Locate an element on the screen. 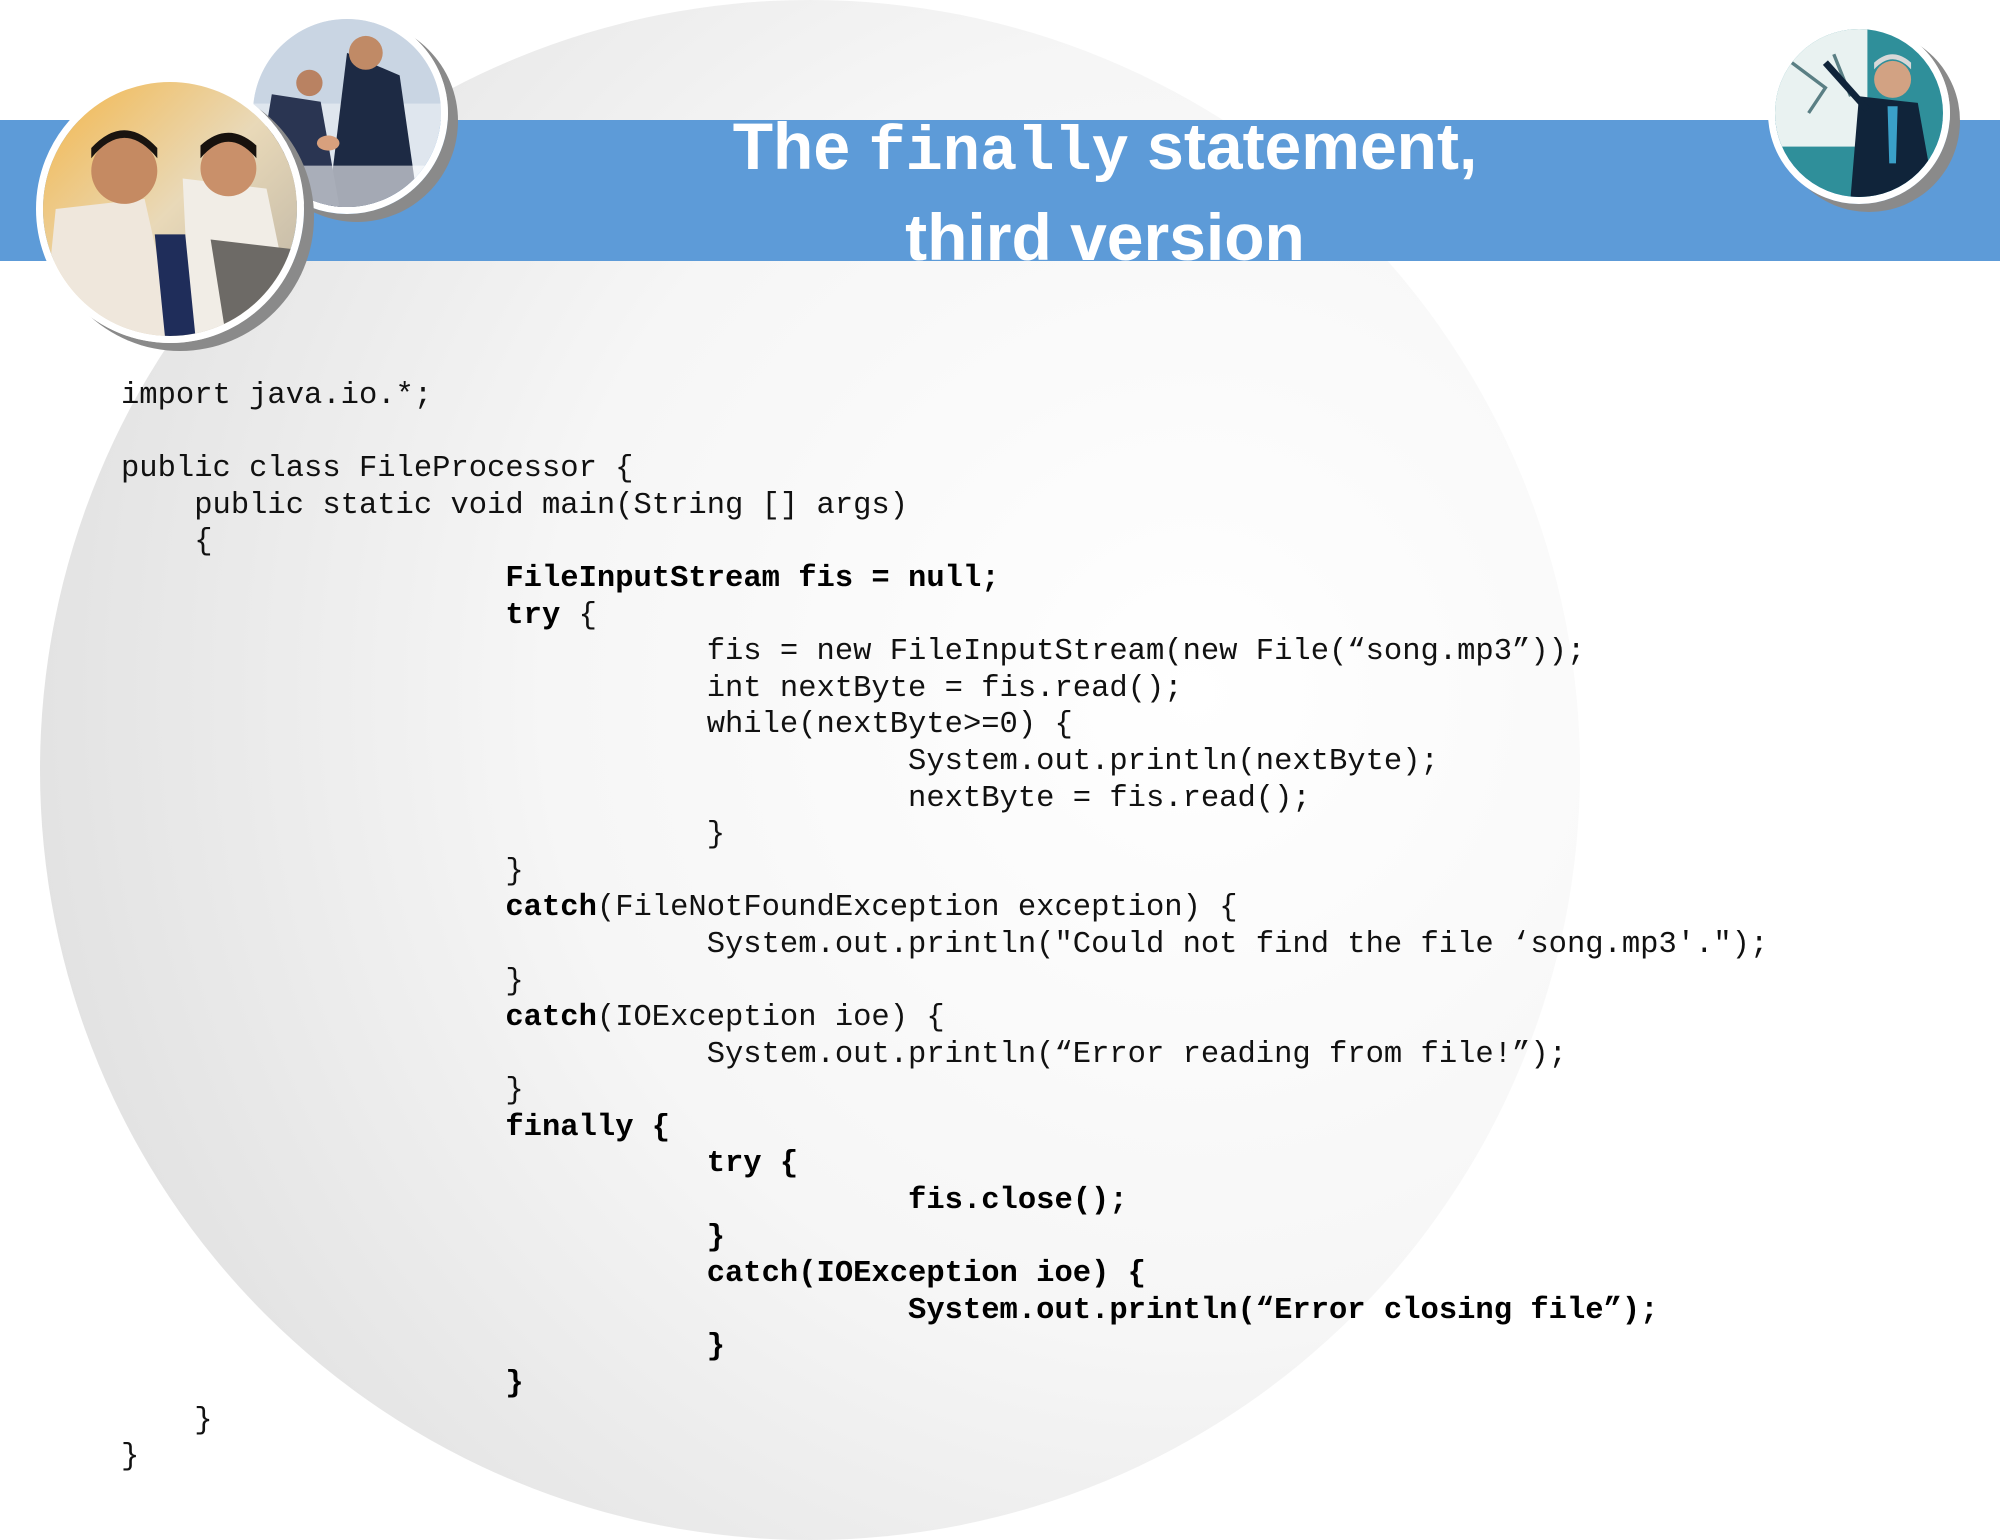 The width and height of the screenshot is (2000, 1540). code-line: int nextByte = fis.read(); is located at coordinates (944, 689).